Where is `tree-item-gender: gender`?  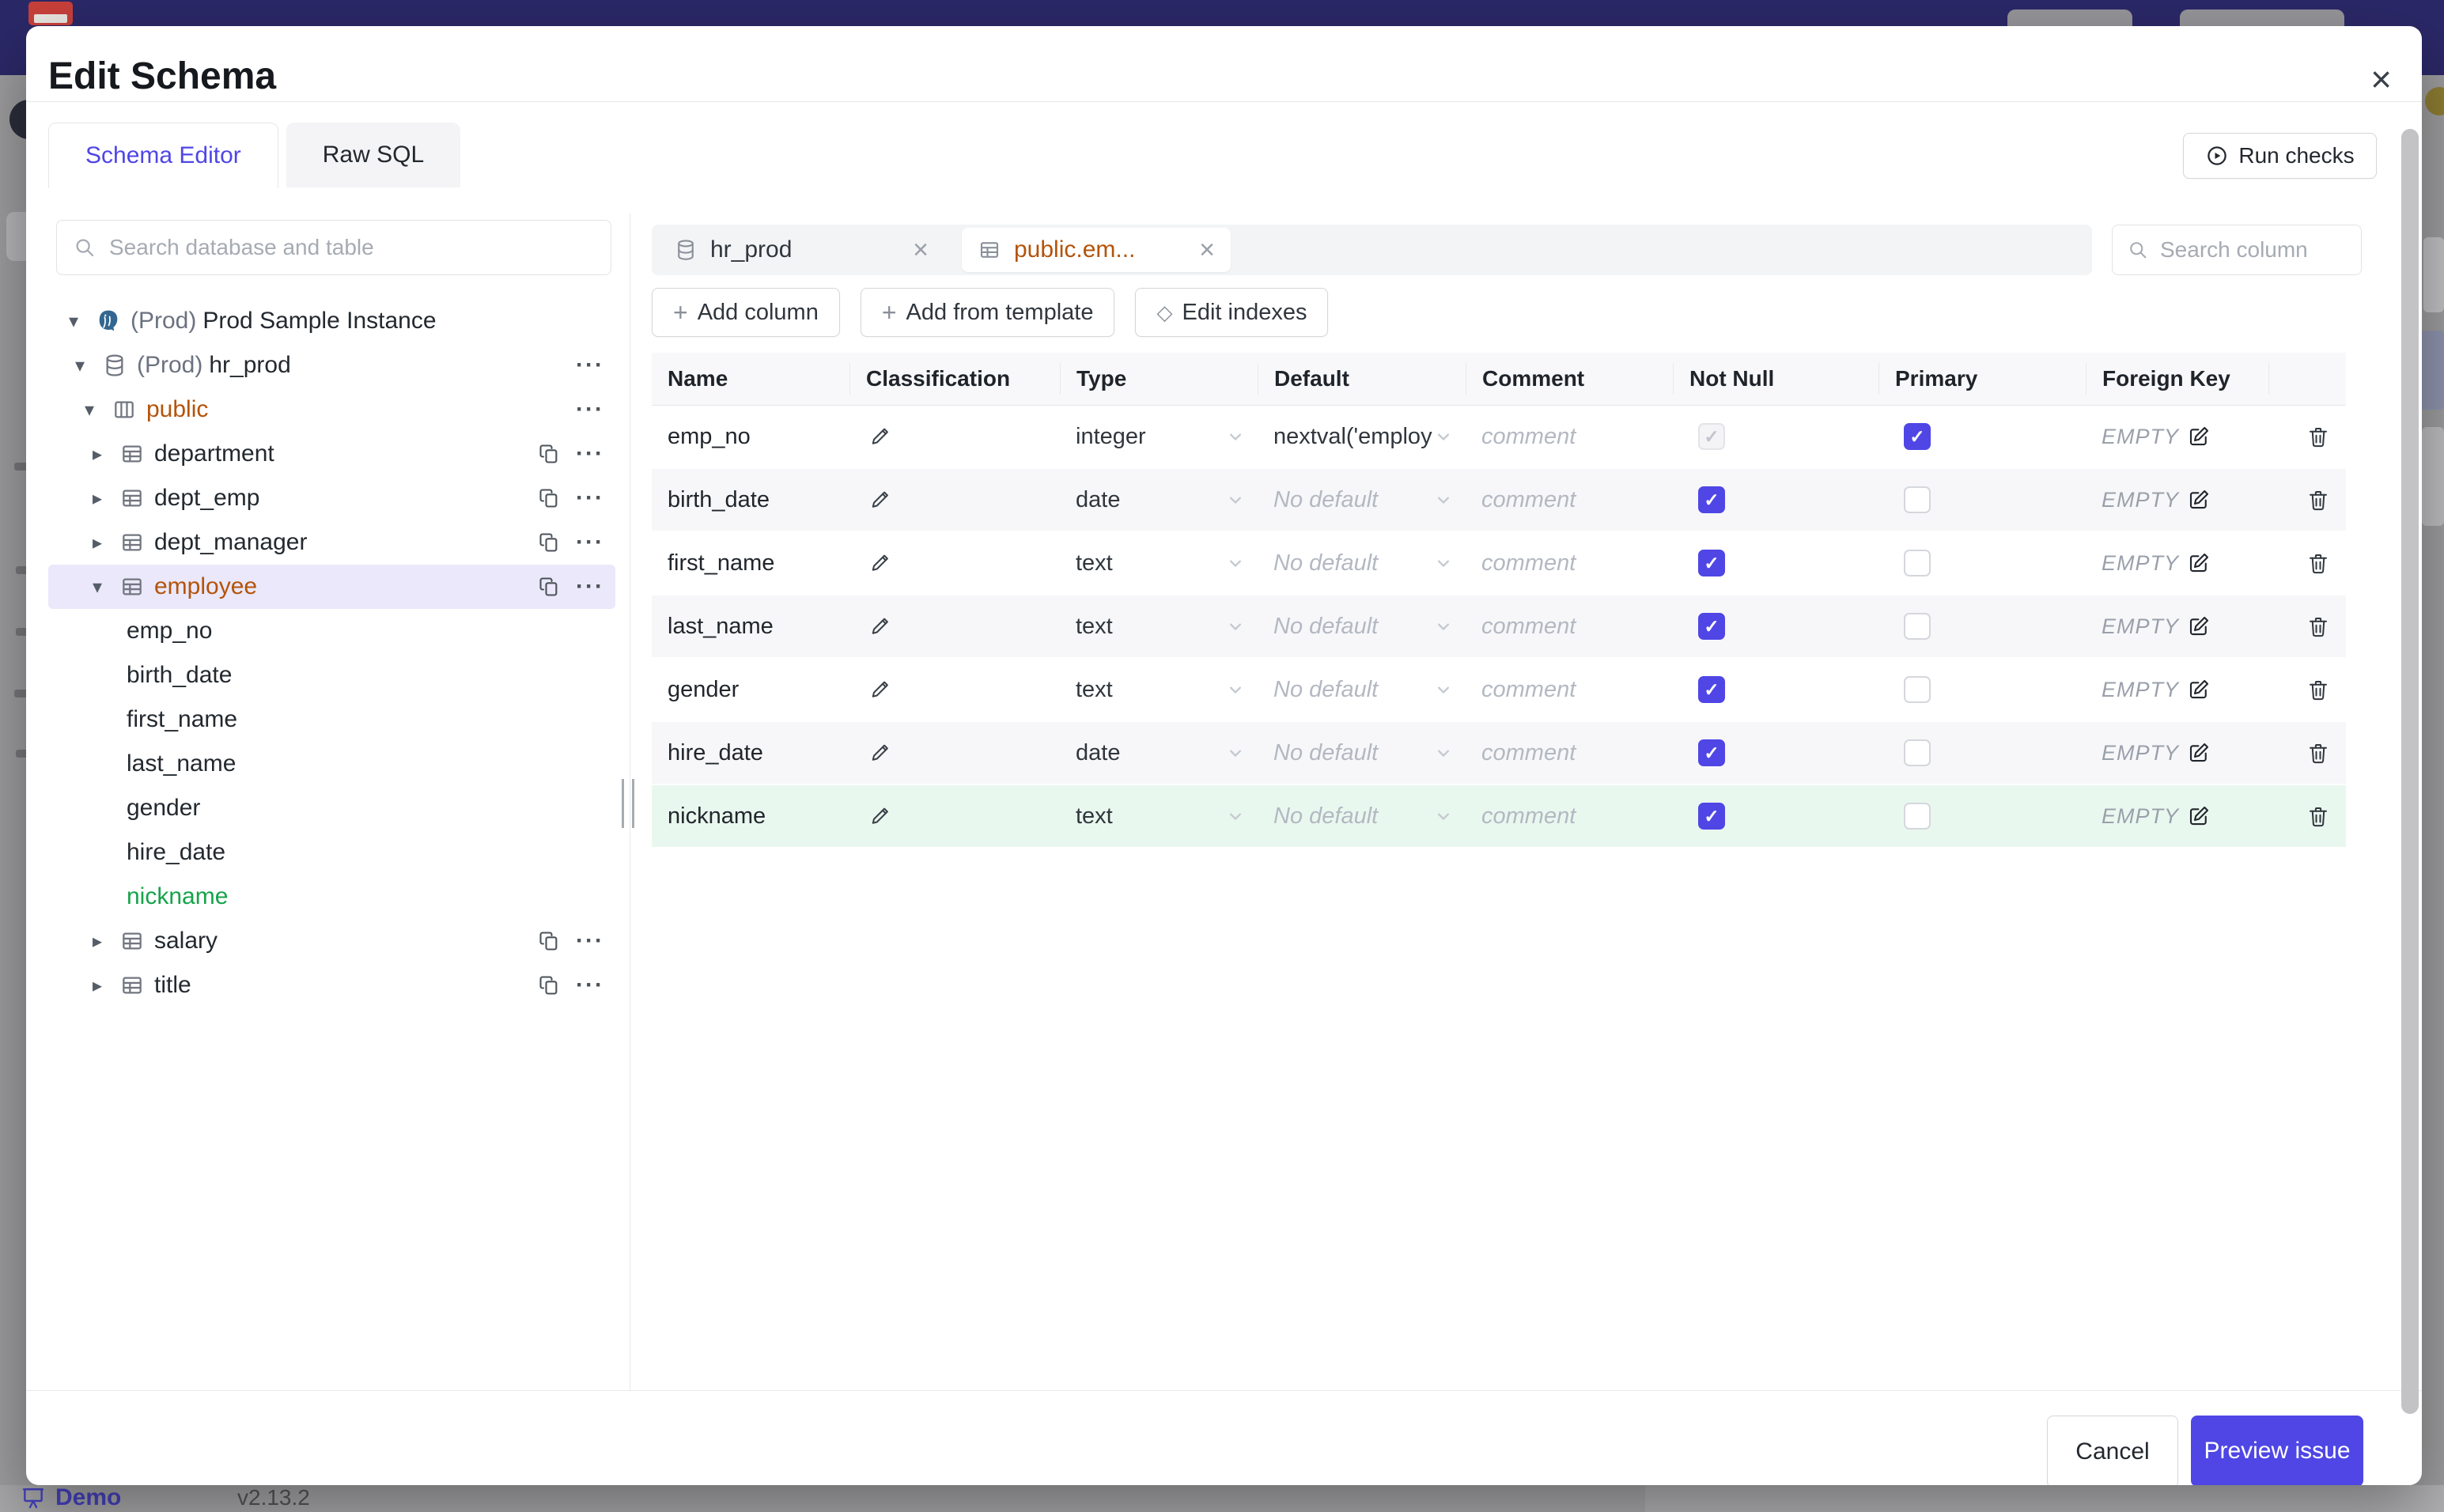 tree-item-gender: gender is located at coordinates (331, 808).